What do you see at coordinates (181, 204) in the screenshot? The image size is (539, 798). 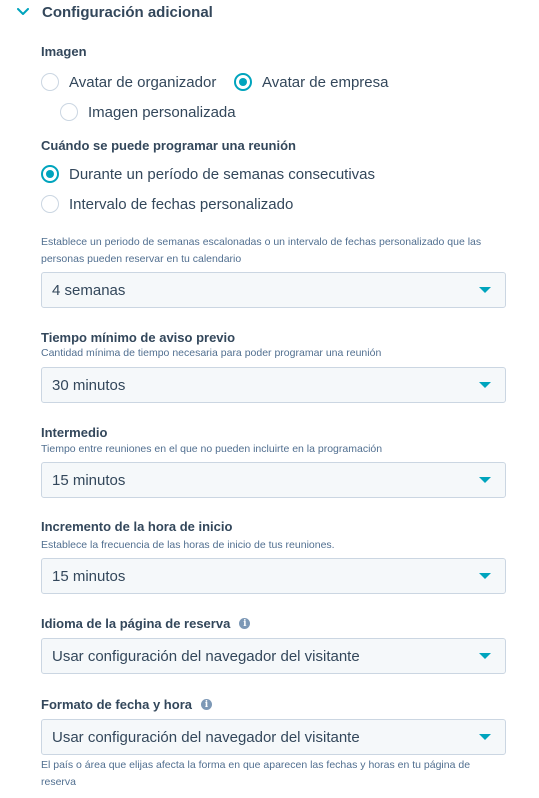 I see `radio-label: Intervalo de fechas personalizado` at bounding box center [181, 204].